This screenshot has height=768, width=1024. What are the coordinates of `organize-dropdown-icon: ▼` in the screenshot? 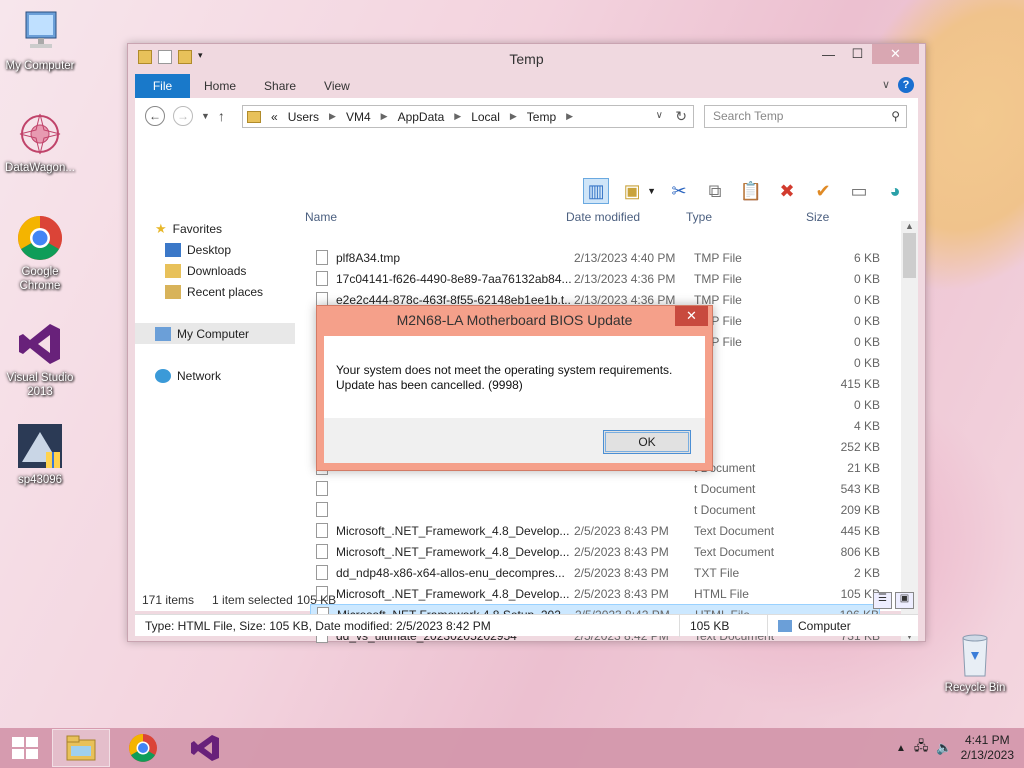 It's located at (651, 191).